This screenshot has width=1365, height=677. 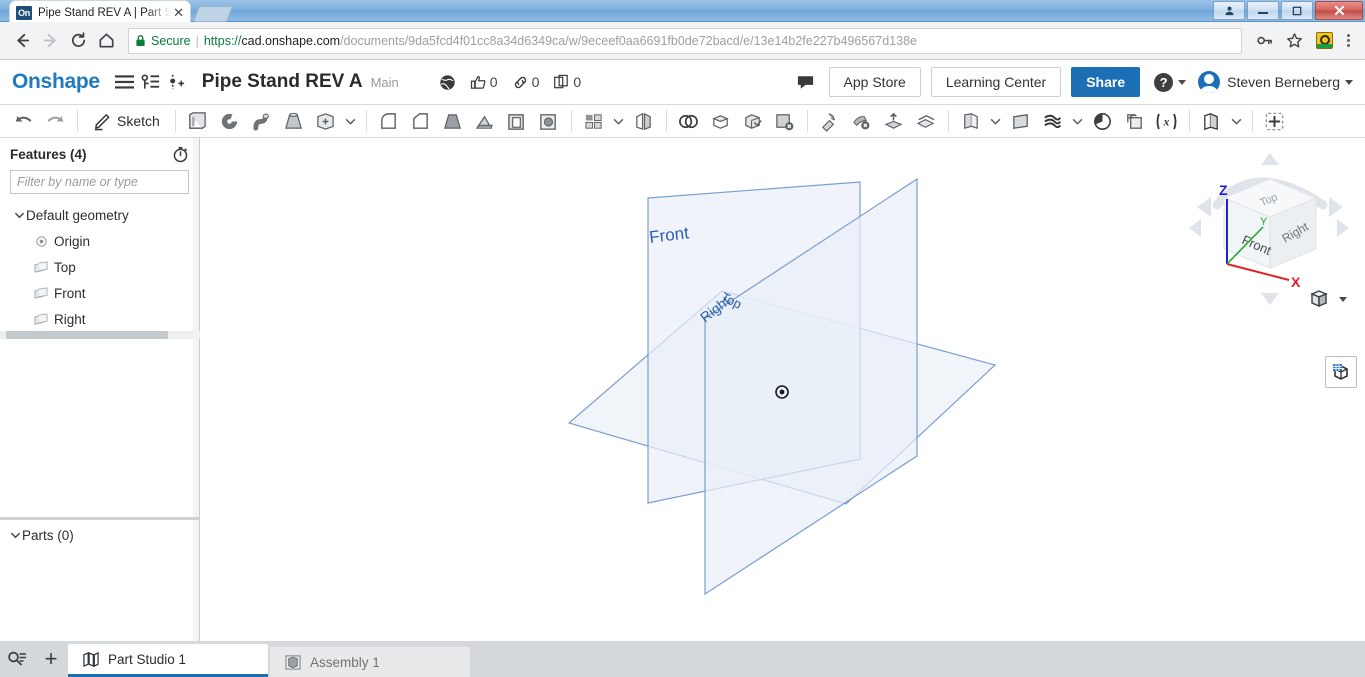 I want to click on window-title-bar: On Pipe Stand REV A | Part S ✕, so click(x=682, y=12).